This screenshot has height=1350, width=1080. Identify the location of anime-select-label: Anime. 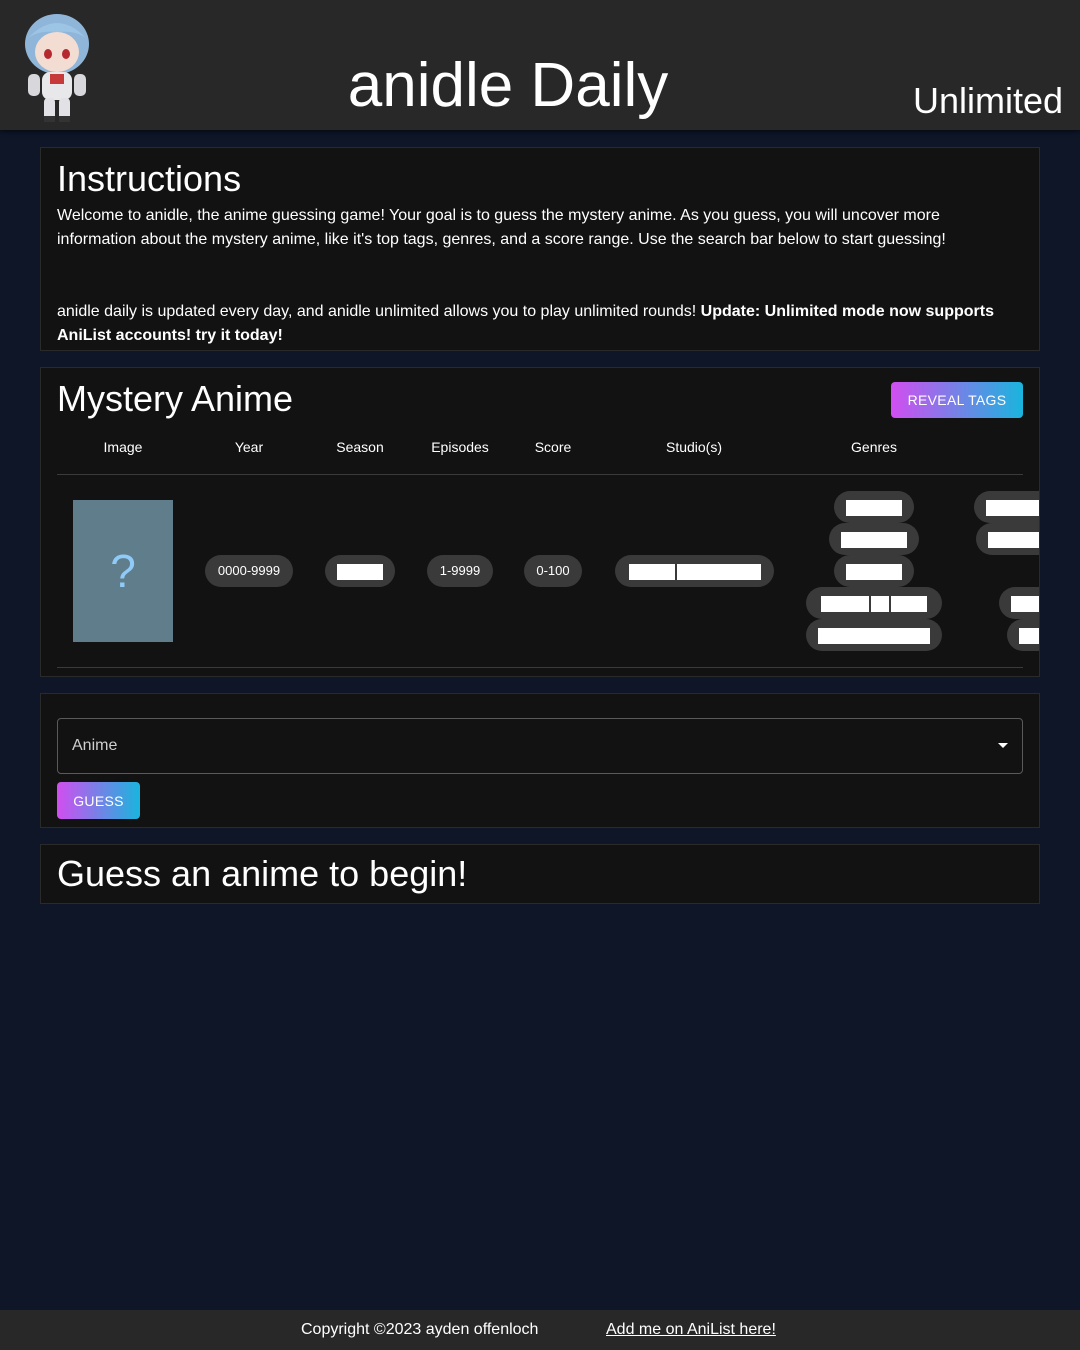
(95, 745).